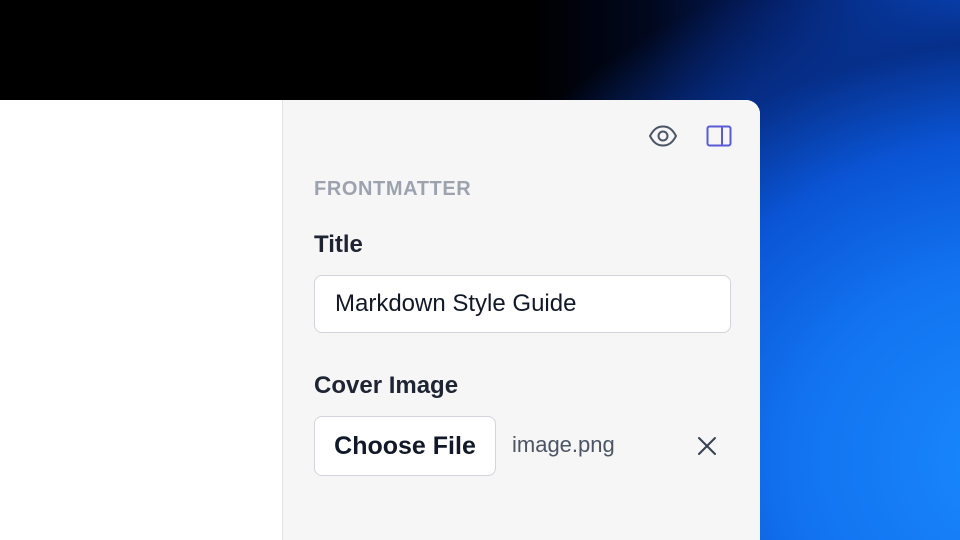 Image resolution: width=960 pixels, height=540 pixels. What do you see at coordinates (405, 446) in the screenshot?
I see `choose-file-button: Choose File` at bounding box center [405, 446].